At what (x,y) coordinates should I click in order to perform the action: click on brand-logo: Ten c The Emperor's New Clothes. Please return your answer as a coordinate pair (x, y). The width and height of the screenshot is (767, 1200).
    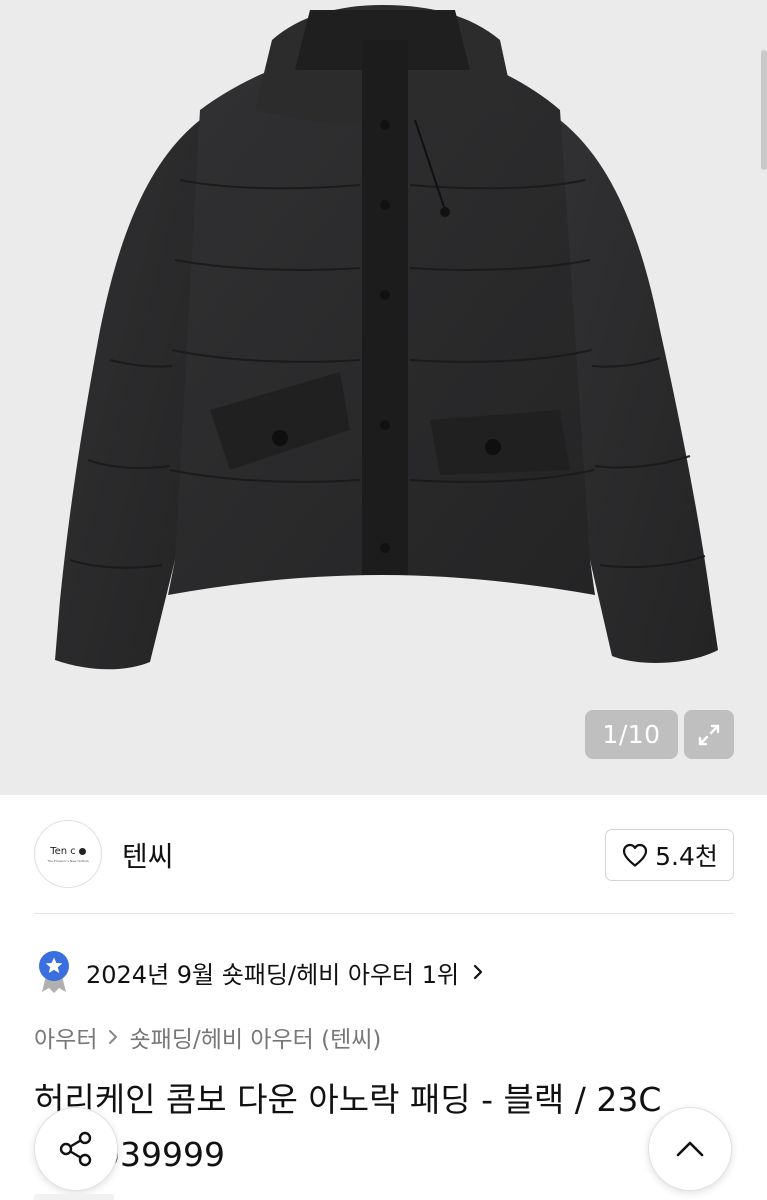
    Looking at the image, I should click on (68, 854).